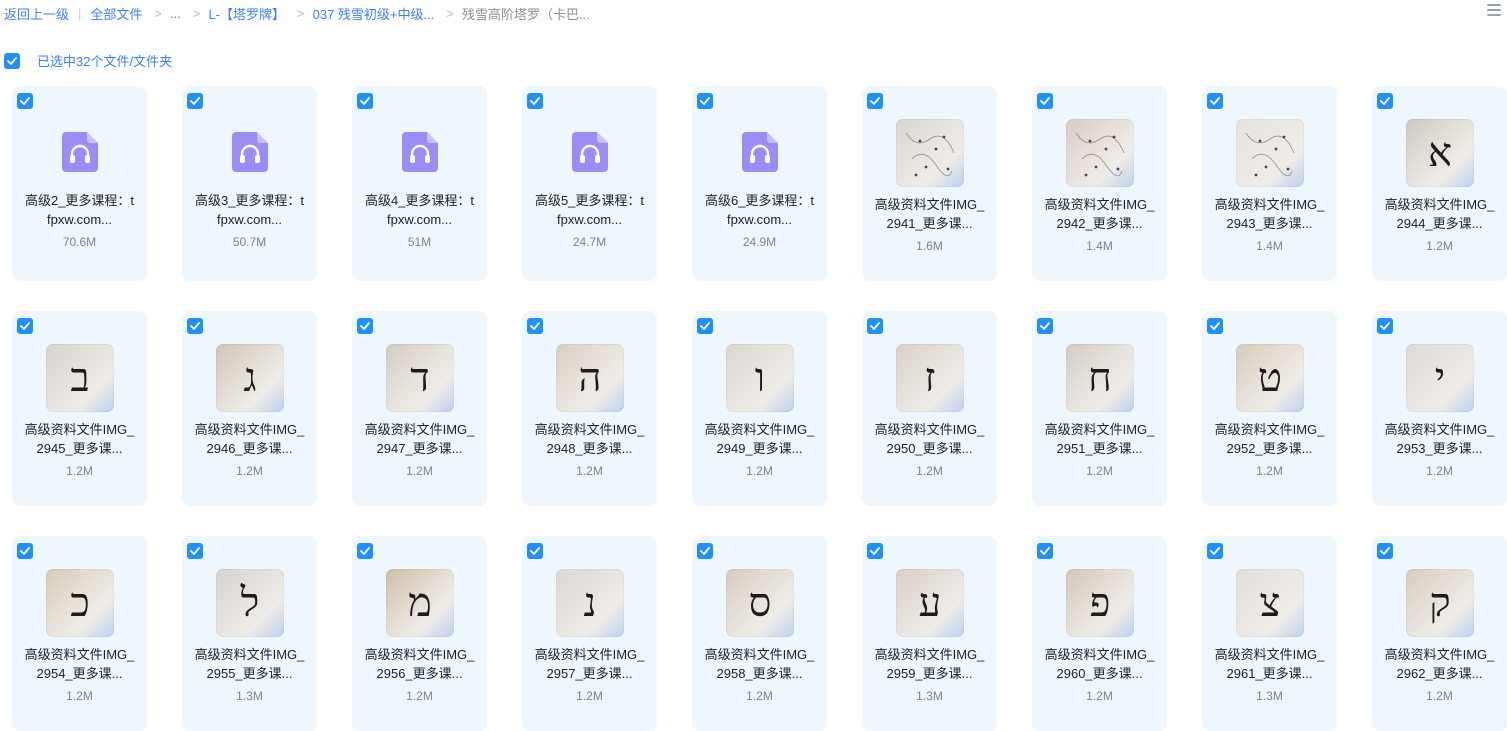  I want to click on file-size: 51M, so click(419, 242).